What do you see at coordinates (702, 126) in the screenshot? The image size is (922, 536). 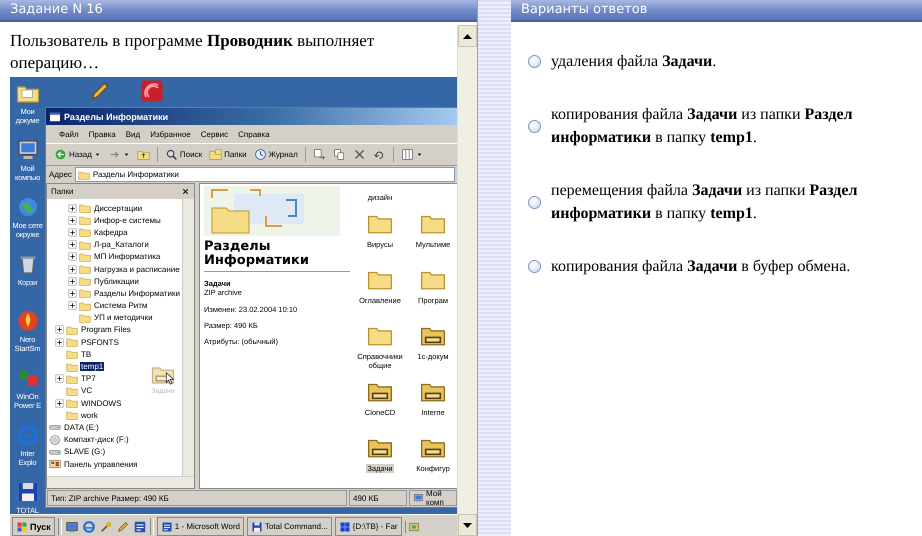 I see `answer-option: копирования файла Задачи из папки Раздел информатики в папку temp1.` at bounding box center [702, 126].